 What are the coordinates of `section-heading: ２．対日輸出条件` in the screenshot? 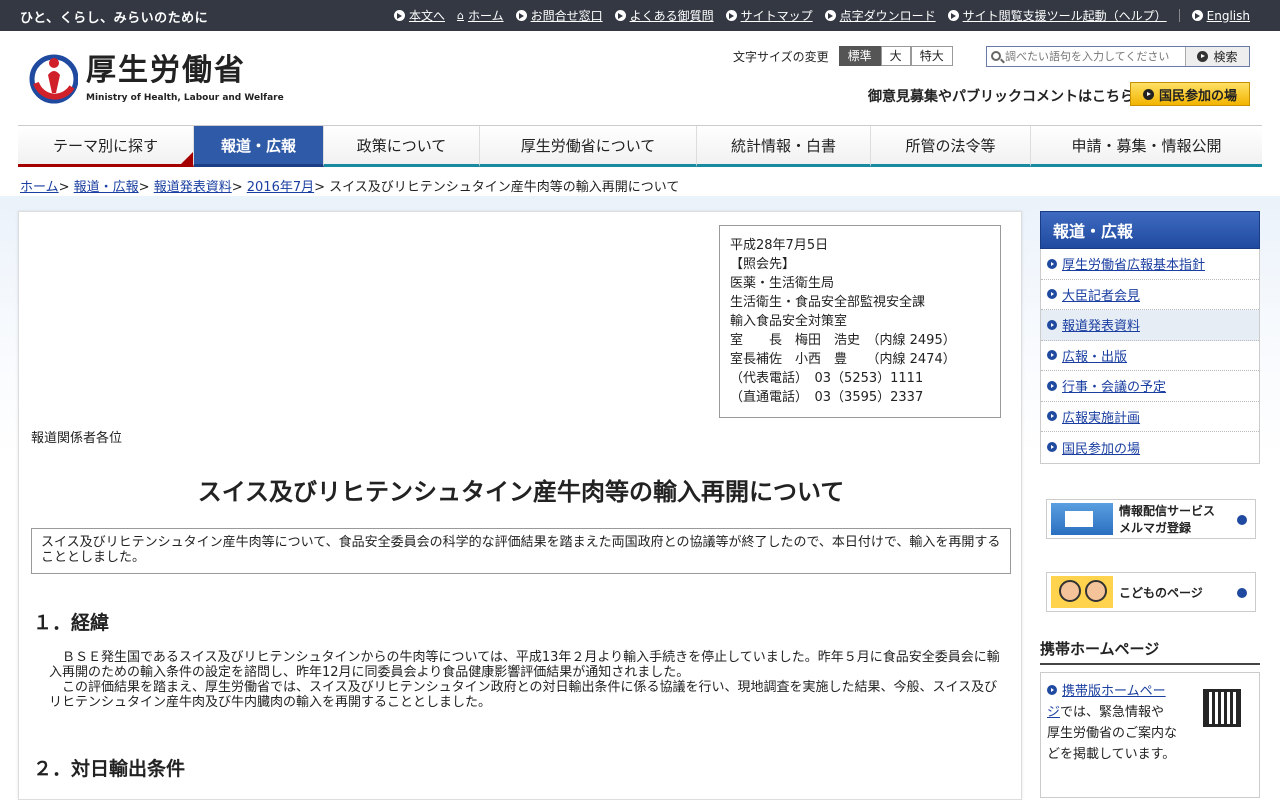 It's located at (109, 769).